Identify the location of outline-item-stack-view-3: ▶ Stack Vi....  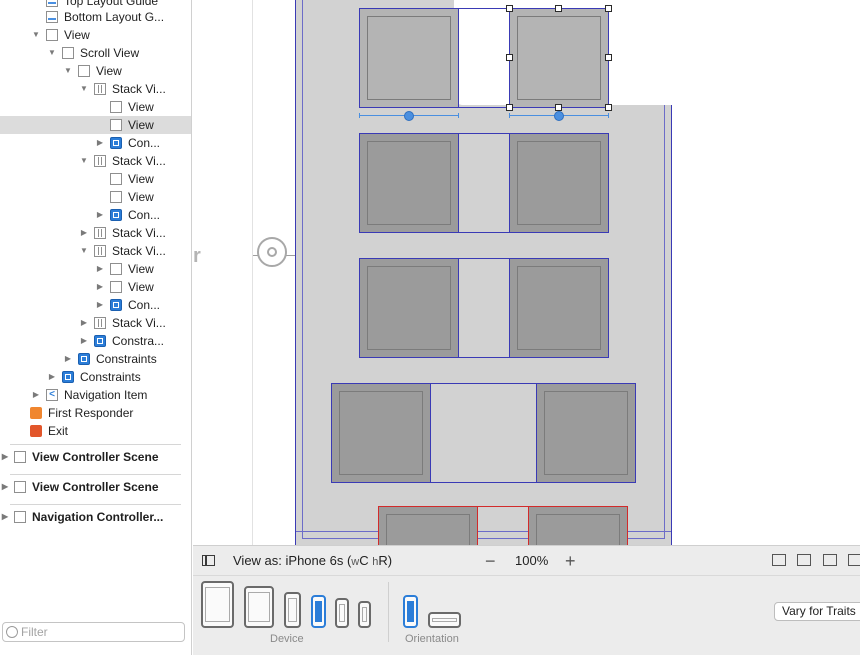
(95, 233).